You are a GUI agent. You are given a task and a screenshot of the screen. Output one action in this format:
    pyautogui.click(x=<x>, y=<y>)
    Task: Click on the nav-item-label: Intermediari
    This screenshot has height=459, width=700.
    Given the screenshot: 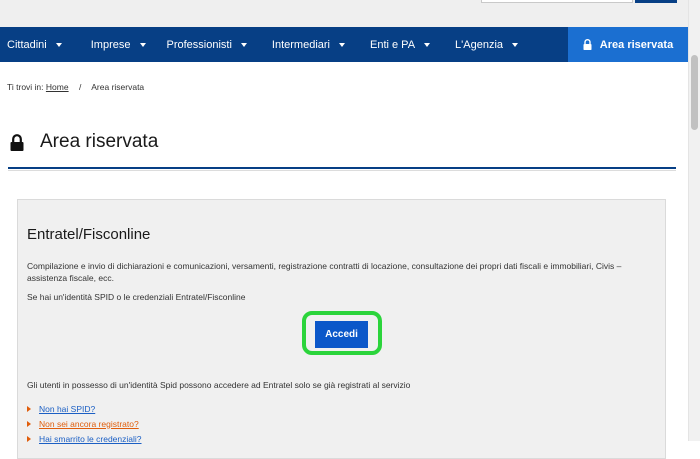 What is the action you would take?
    pyautogui.click(x=300, y=44)
    